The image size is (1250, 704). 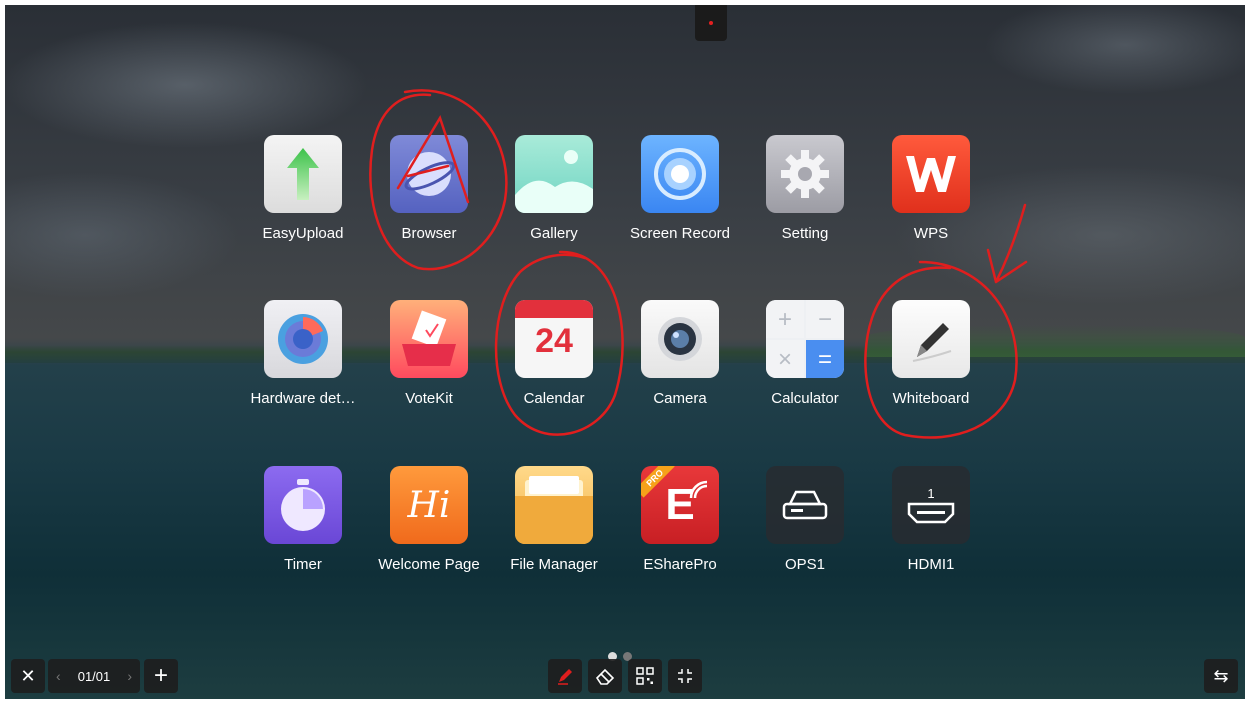 I want to click on calendar-icon: 24, so click(x=554, y=339).